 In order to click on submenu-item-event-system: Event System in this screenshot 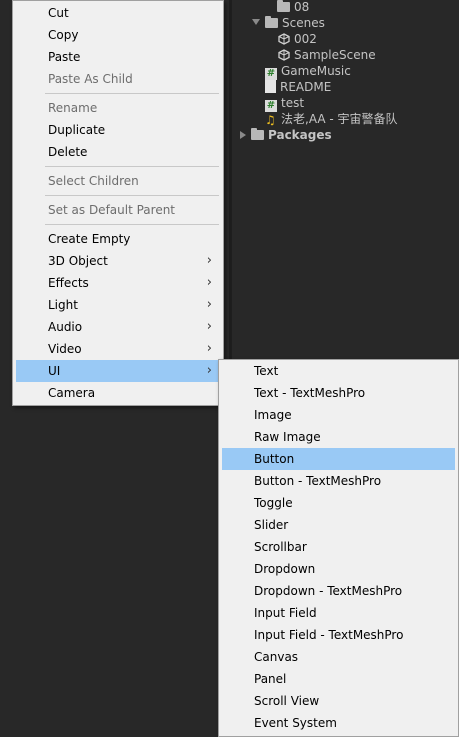, I will do `click(338, 723)`.